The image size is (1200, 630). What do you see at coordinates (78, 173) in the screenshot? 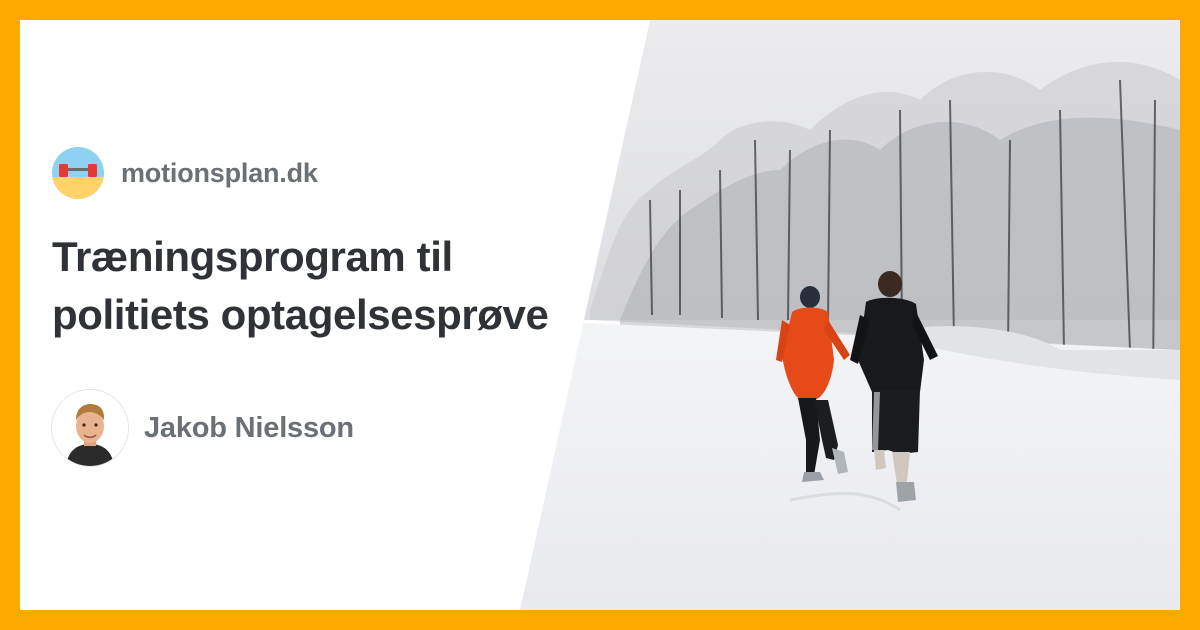
I see `beach-dumbbell-logo-icon` at bounding box center [78, 173].